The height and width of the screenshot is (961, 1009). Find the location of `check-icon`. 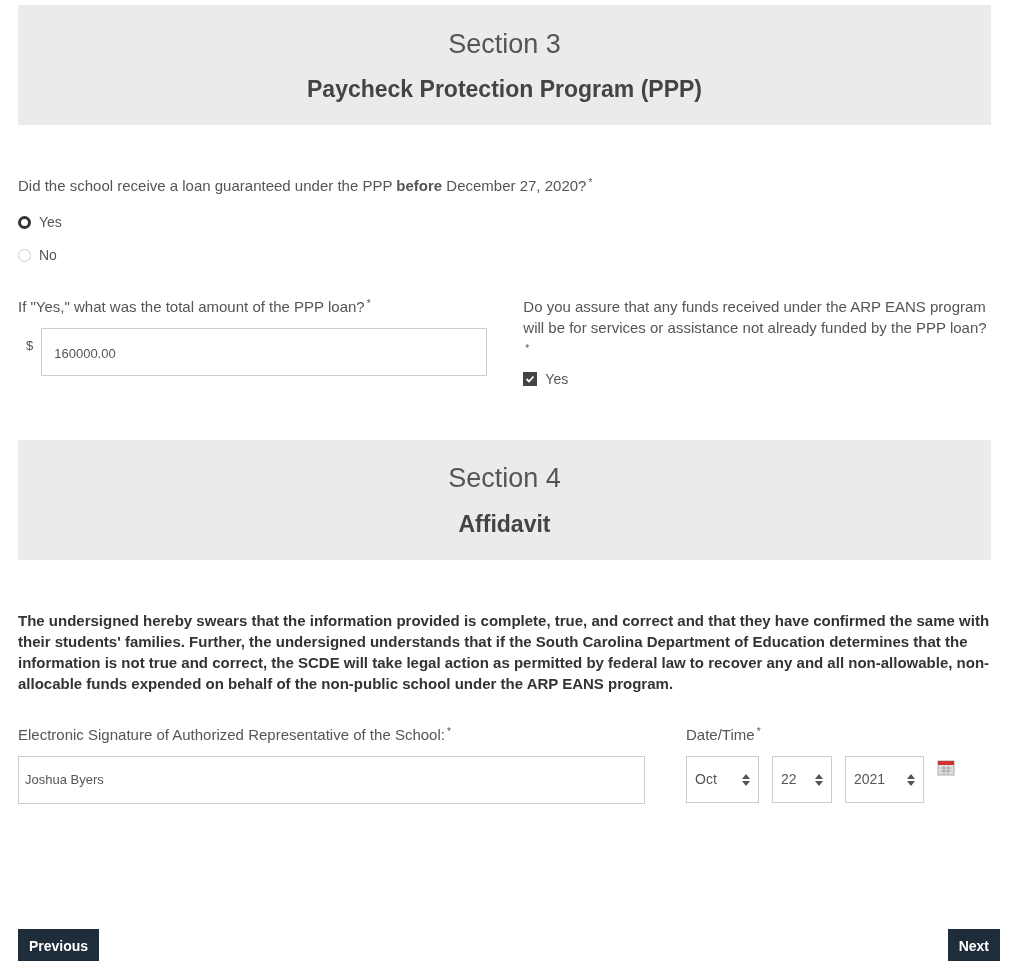

check-icon is located at coordinates (530, 379).